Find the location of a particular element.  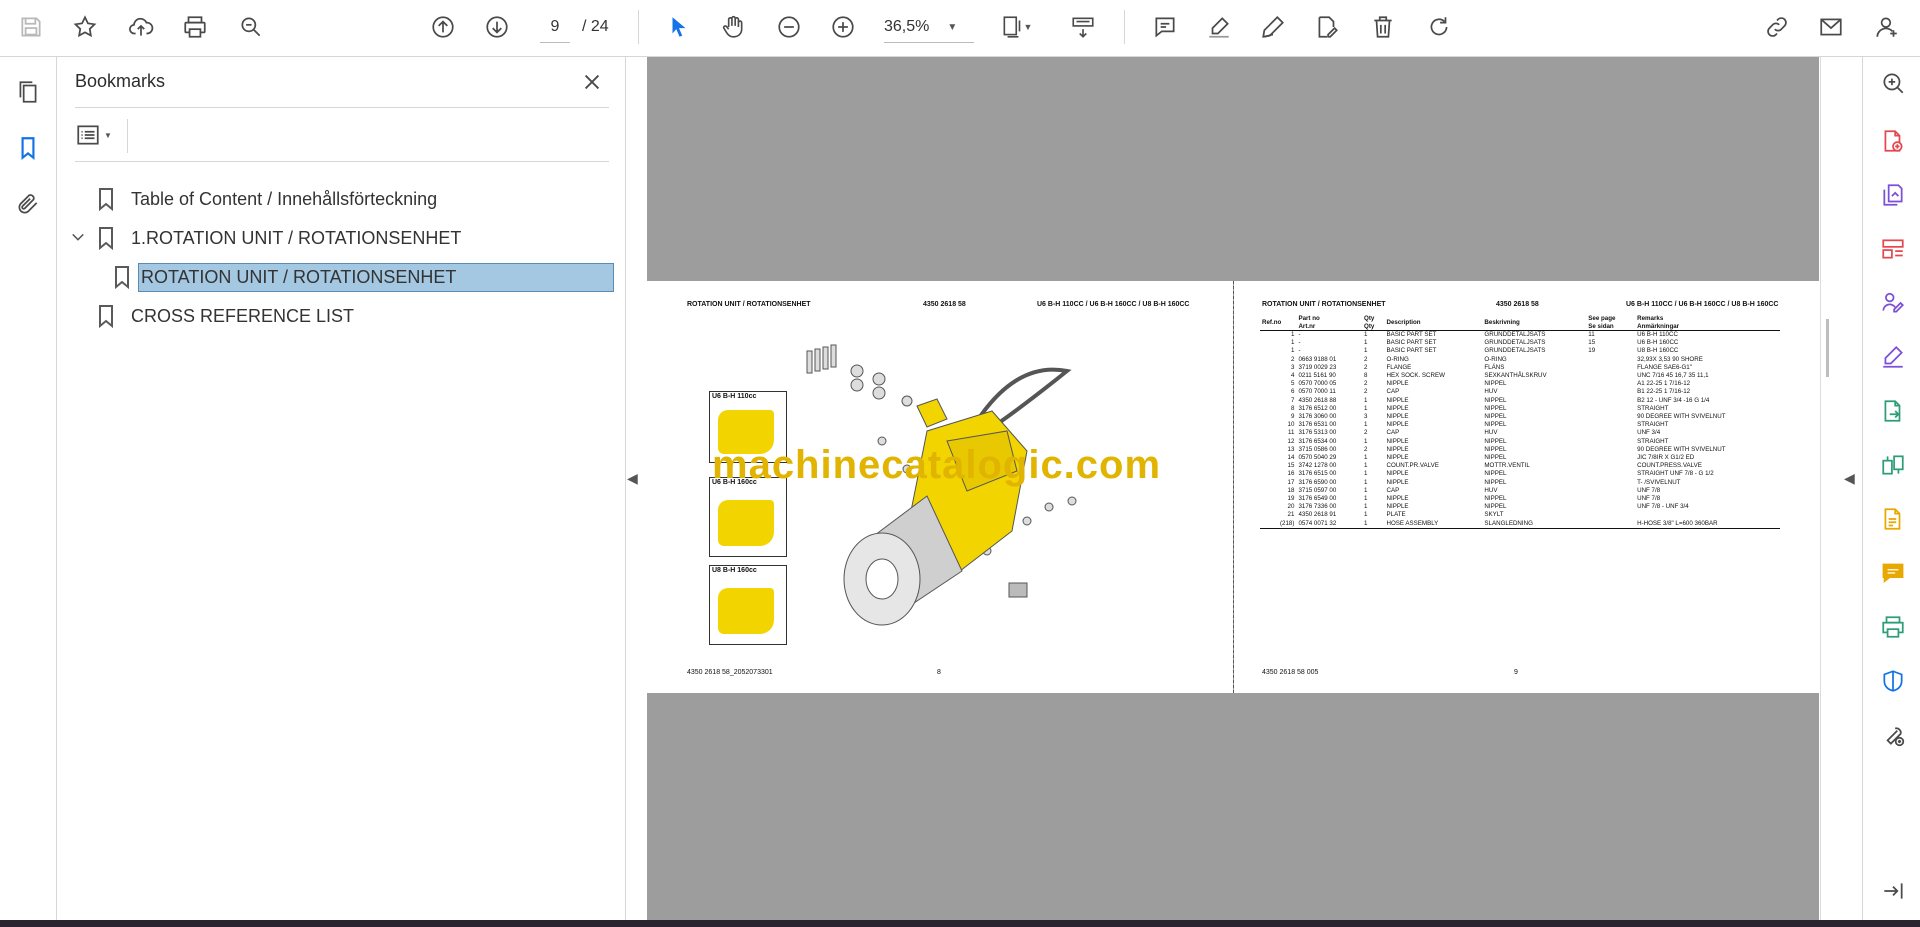

table-cell: 11 is located at coordinates (1591, 334).